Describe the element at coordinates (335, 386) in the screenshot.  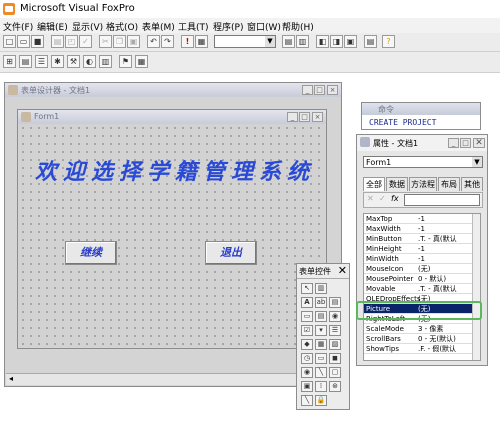
I see `hyperlink-tool-icon: ⊛` at that location.